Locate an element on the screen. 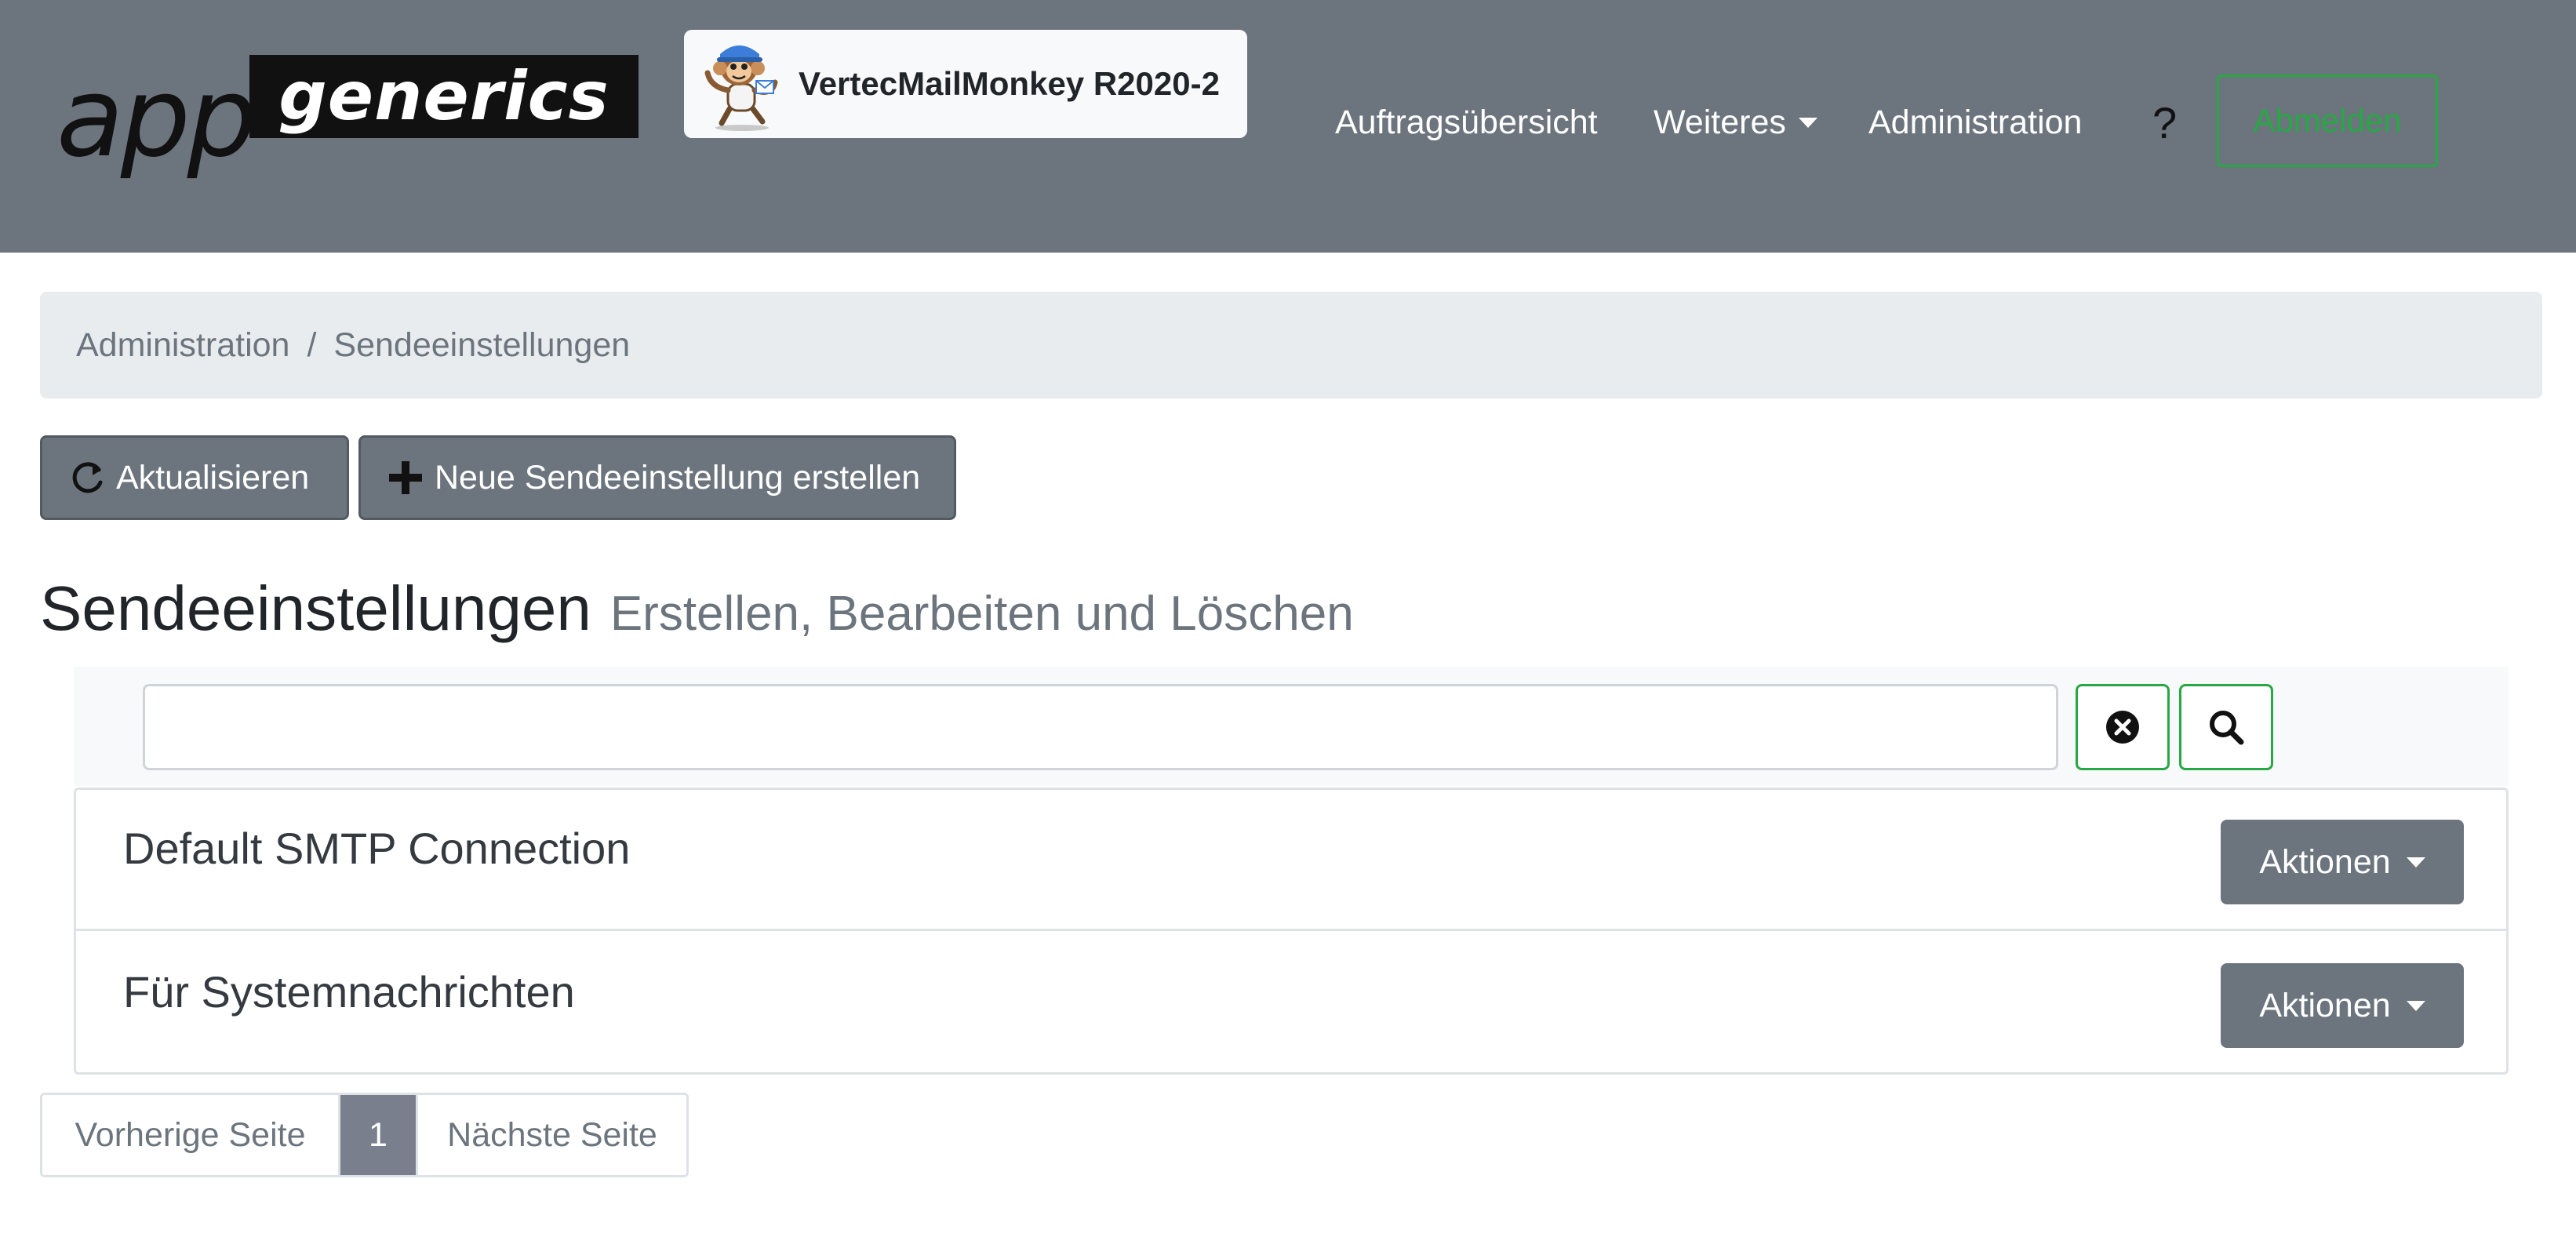 The height and width of the screenshot is (1255, 2576). app-badge: VertecMailMonkey R2020-2 is located at coordinates (965, 84).